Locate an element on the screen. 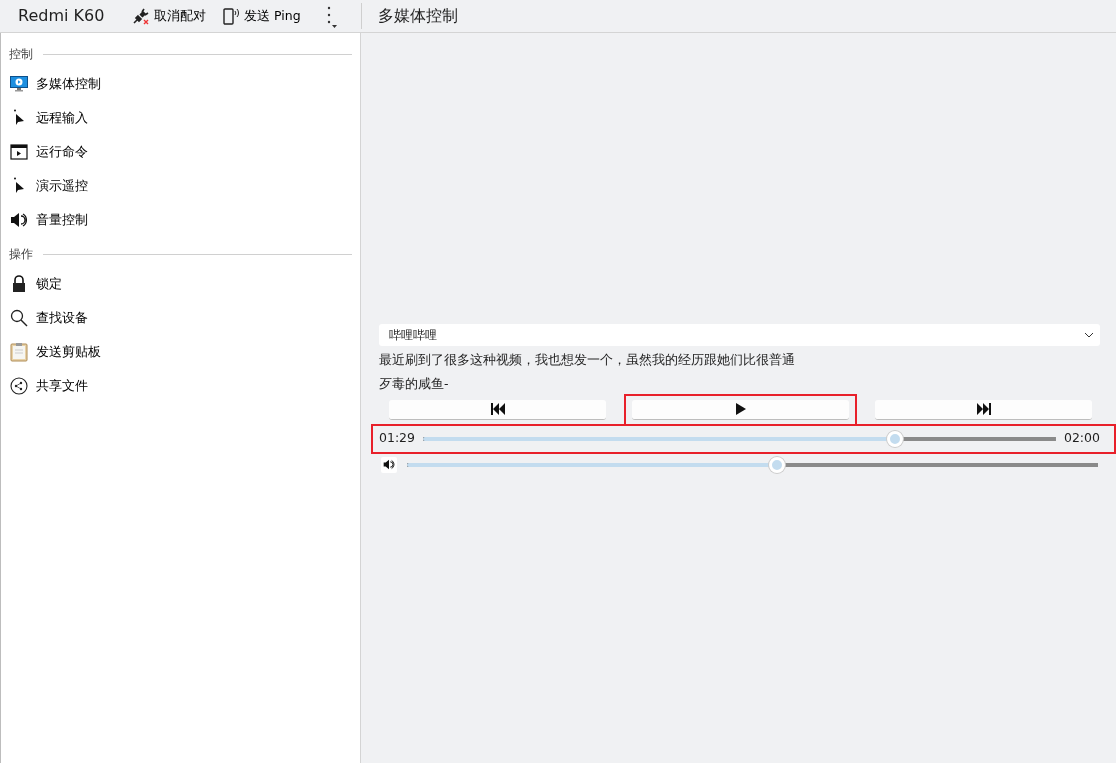  share-circle-icon is located at coordinates (19, 386).